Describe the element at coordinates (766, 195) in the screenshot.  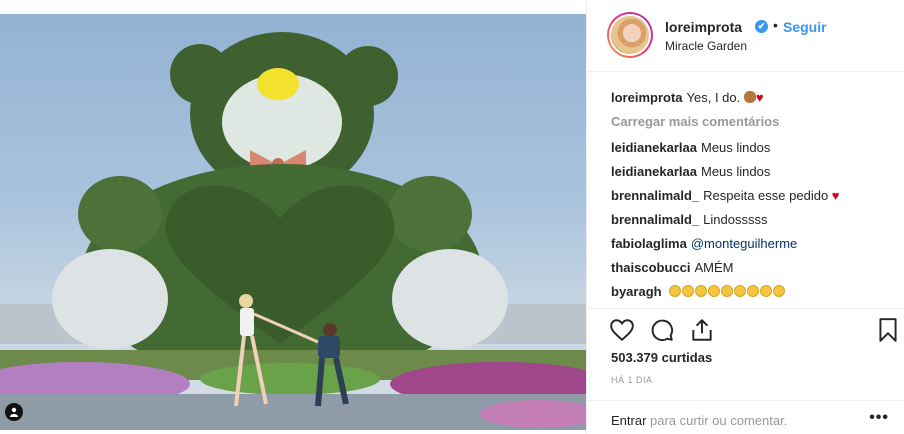
I see `comment-text: Respeita esse pedido` at that location.